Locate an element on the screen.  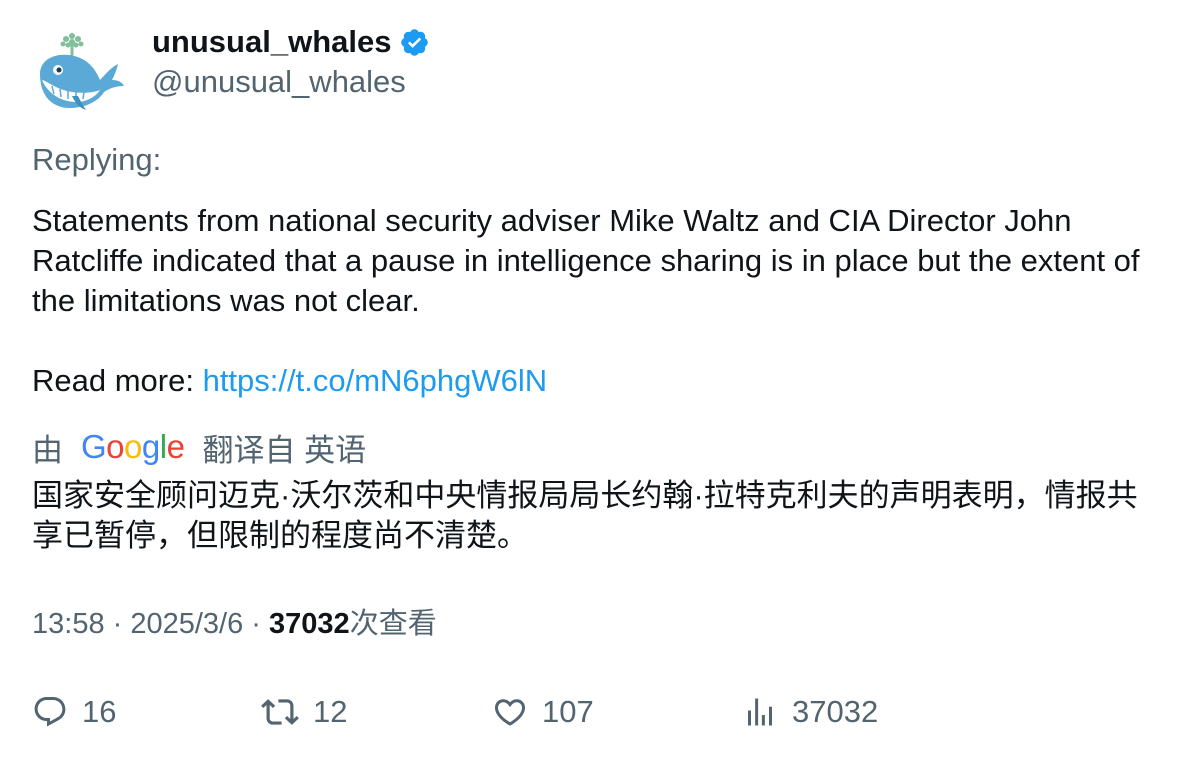
views-count: 37032 is located at coordinates (309, 624).